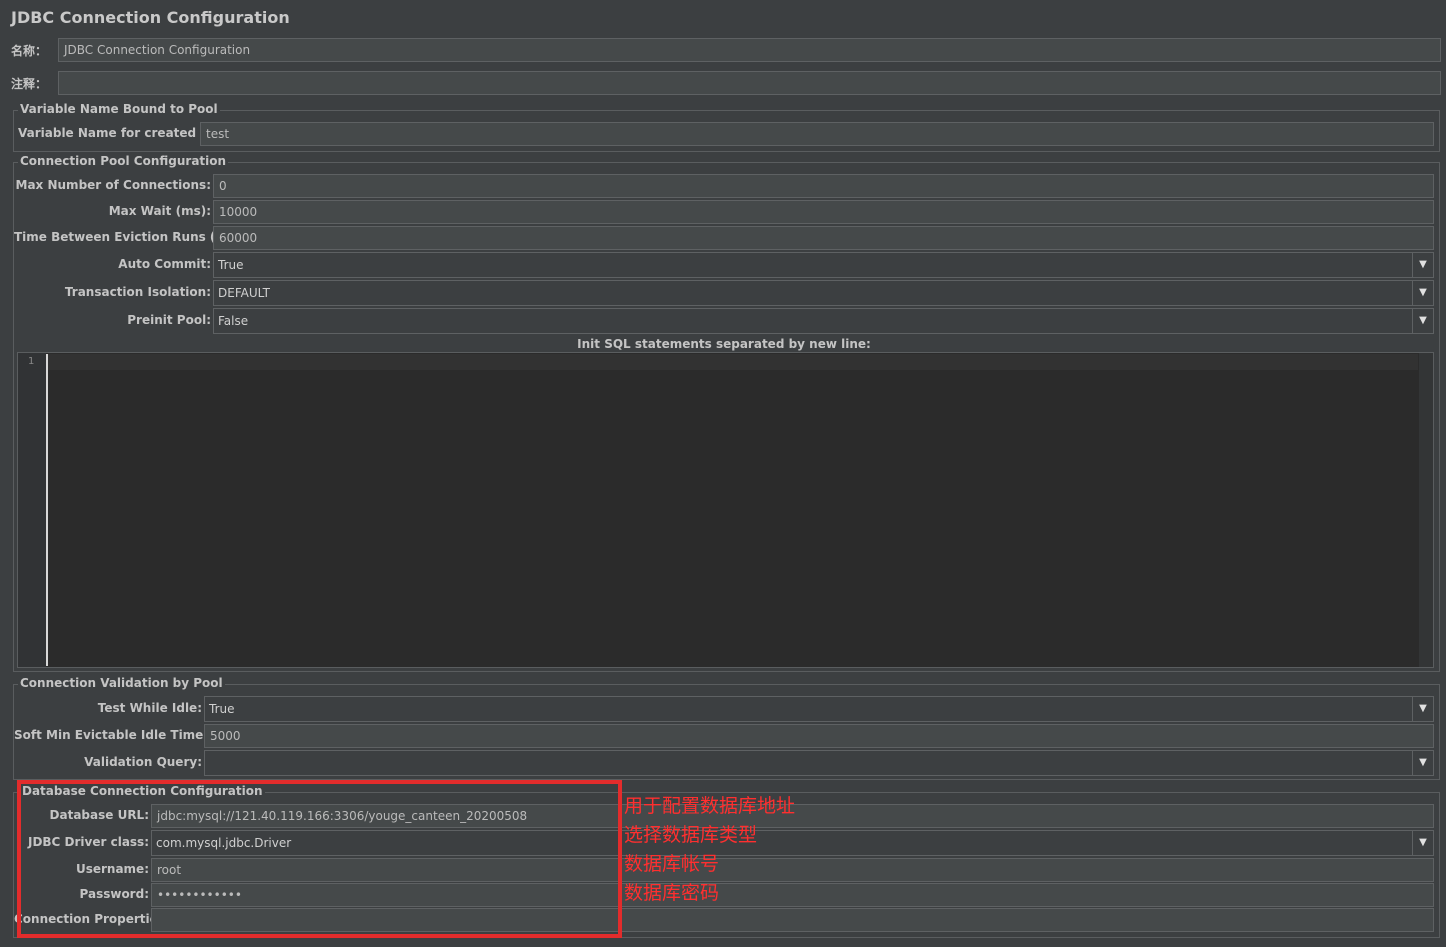 Image resolution: width=1446 pixels, height=947 pixels. I want to click on line-number: 1, so click(31, 361).